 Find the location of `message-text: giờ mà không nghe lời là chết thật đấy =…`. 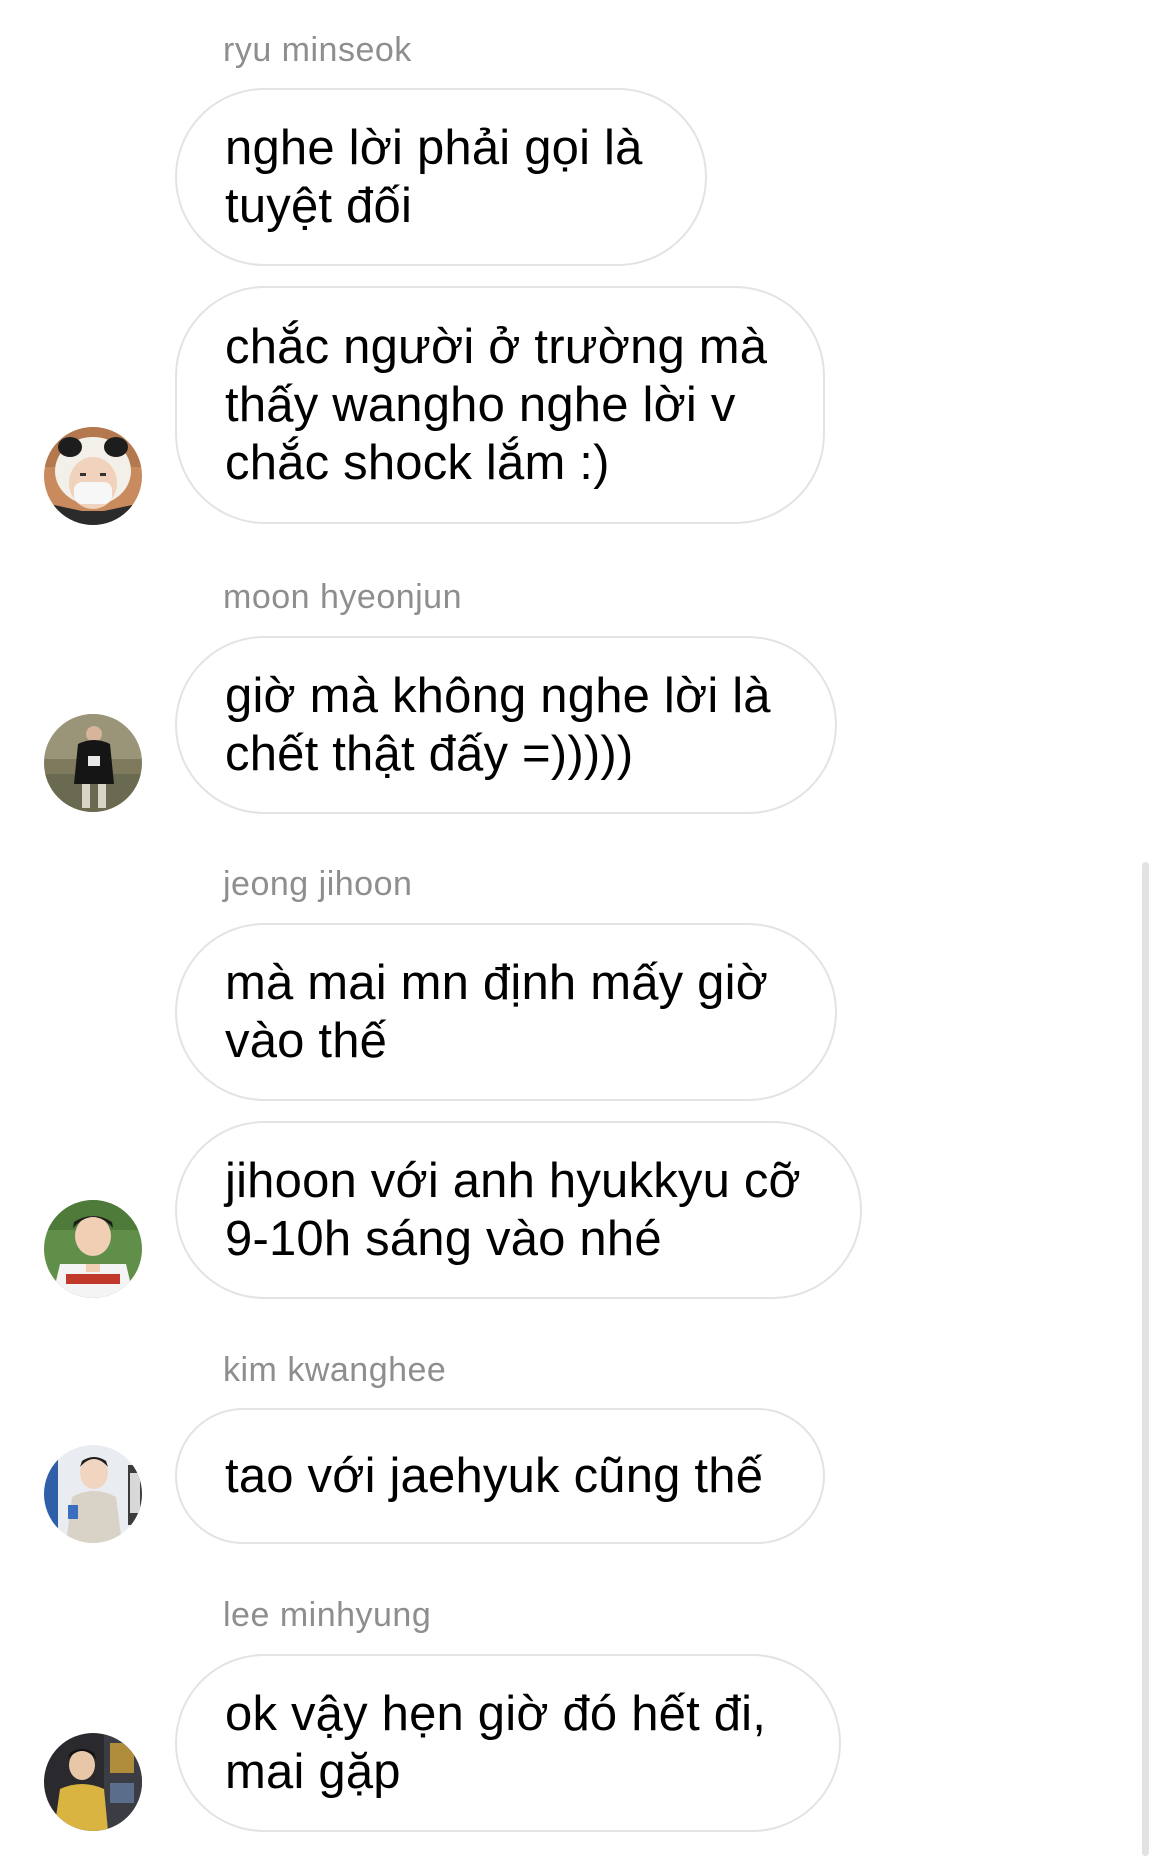

message-text: giờ mà không nghe lời là chết thật đấy =… is located at coordinates (498, 725).